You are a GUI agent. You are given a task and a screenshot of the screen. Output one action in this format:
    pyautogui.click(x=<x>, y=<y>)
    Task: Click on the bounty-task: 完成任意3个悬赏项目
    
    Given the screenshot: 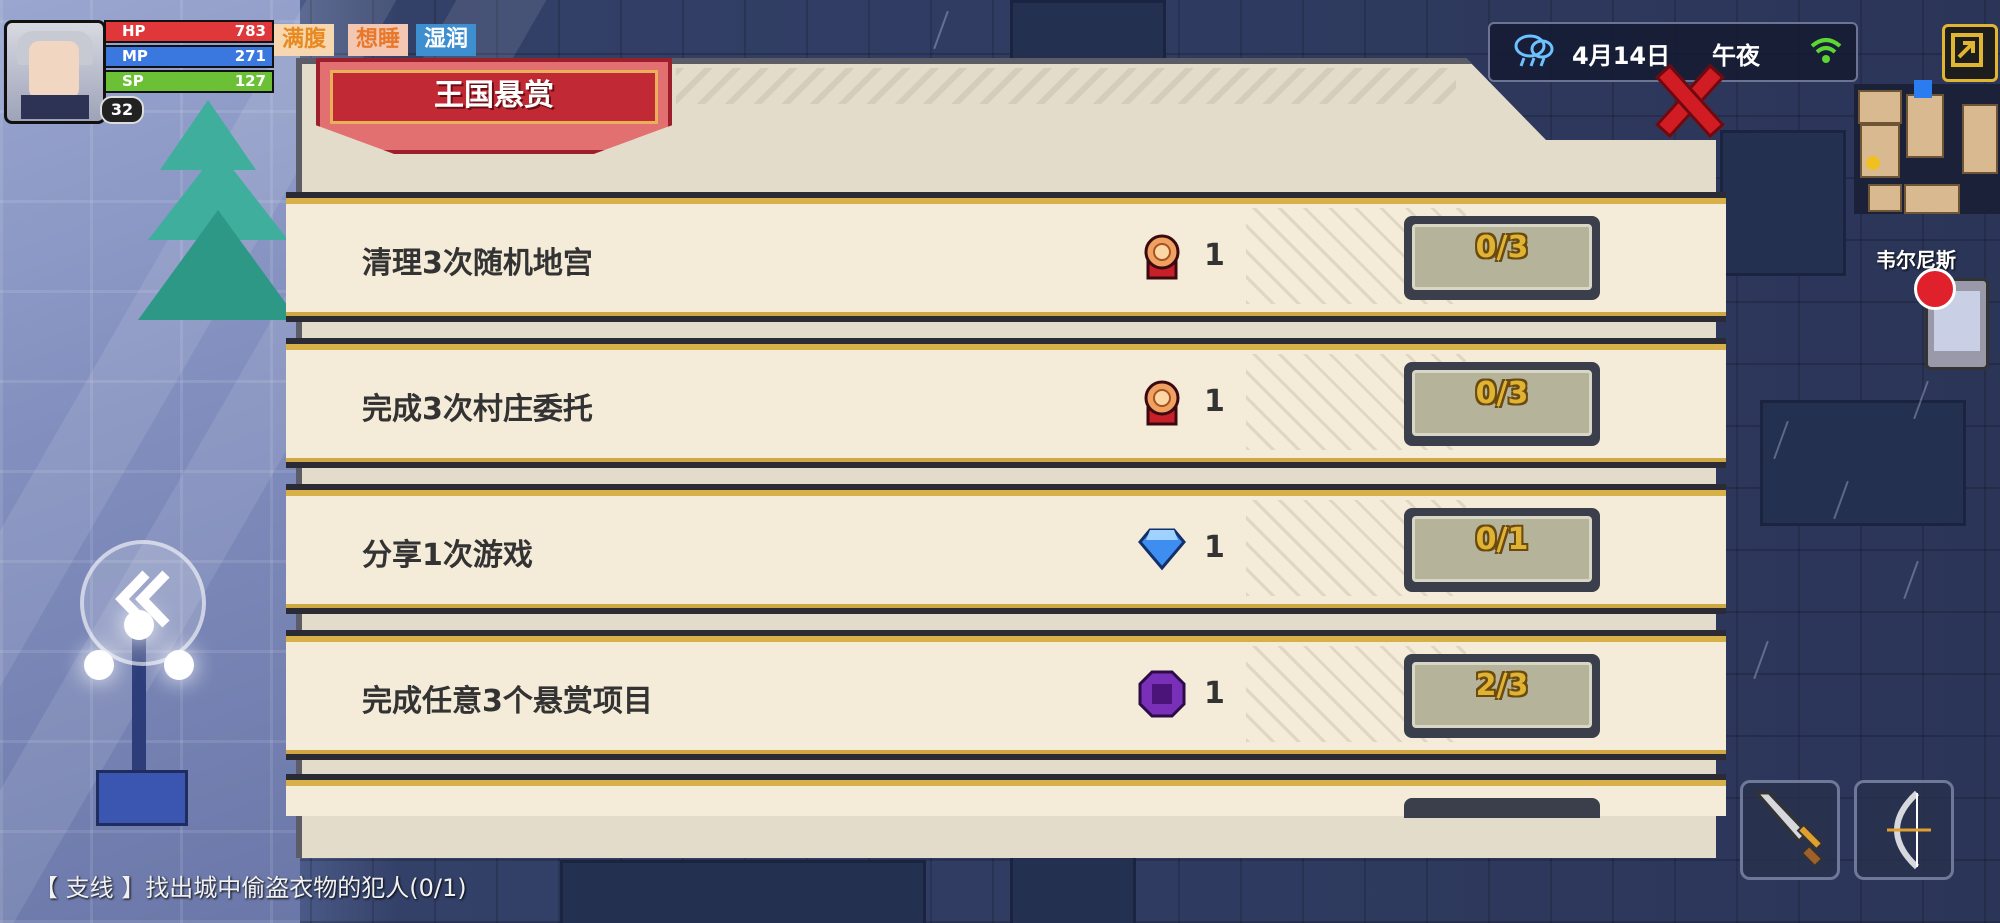 What is the action you would take?
    pyautogui.click(x=507, y=701)
    